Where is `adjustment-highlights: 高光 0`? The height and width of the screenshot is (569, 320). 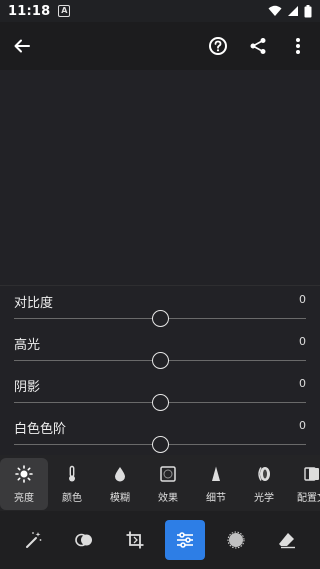
adjustment-highlights: 高光 0 is located at coordinates (160, 348).